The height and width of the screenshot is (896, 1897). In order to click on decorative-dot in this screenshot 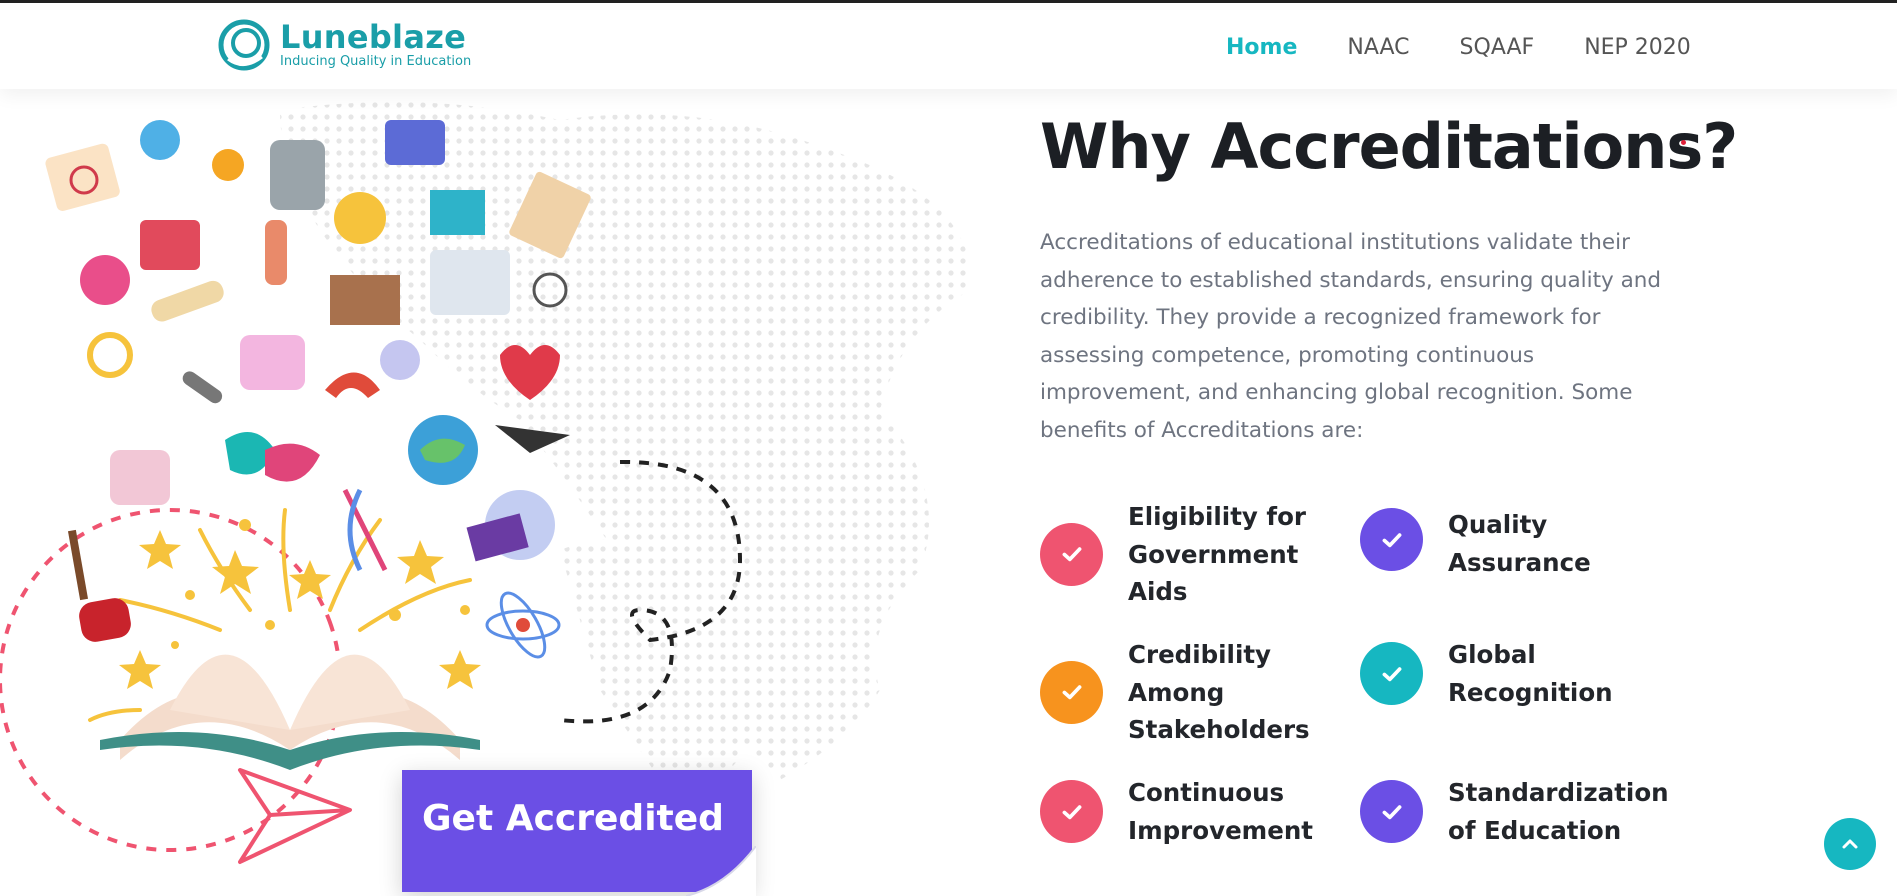, I will do `click(1683, 142)`.